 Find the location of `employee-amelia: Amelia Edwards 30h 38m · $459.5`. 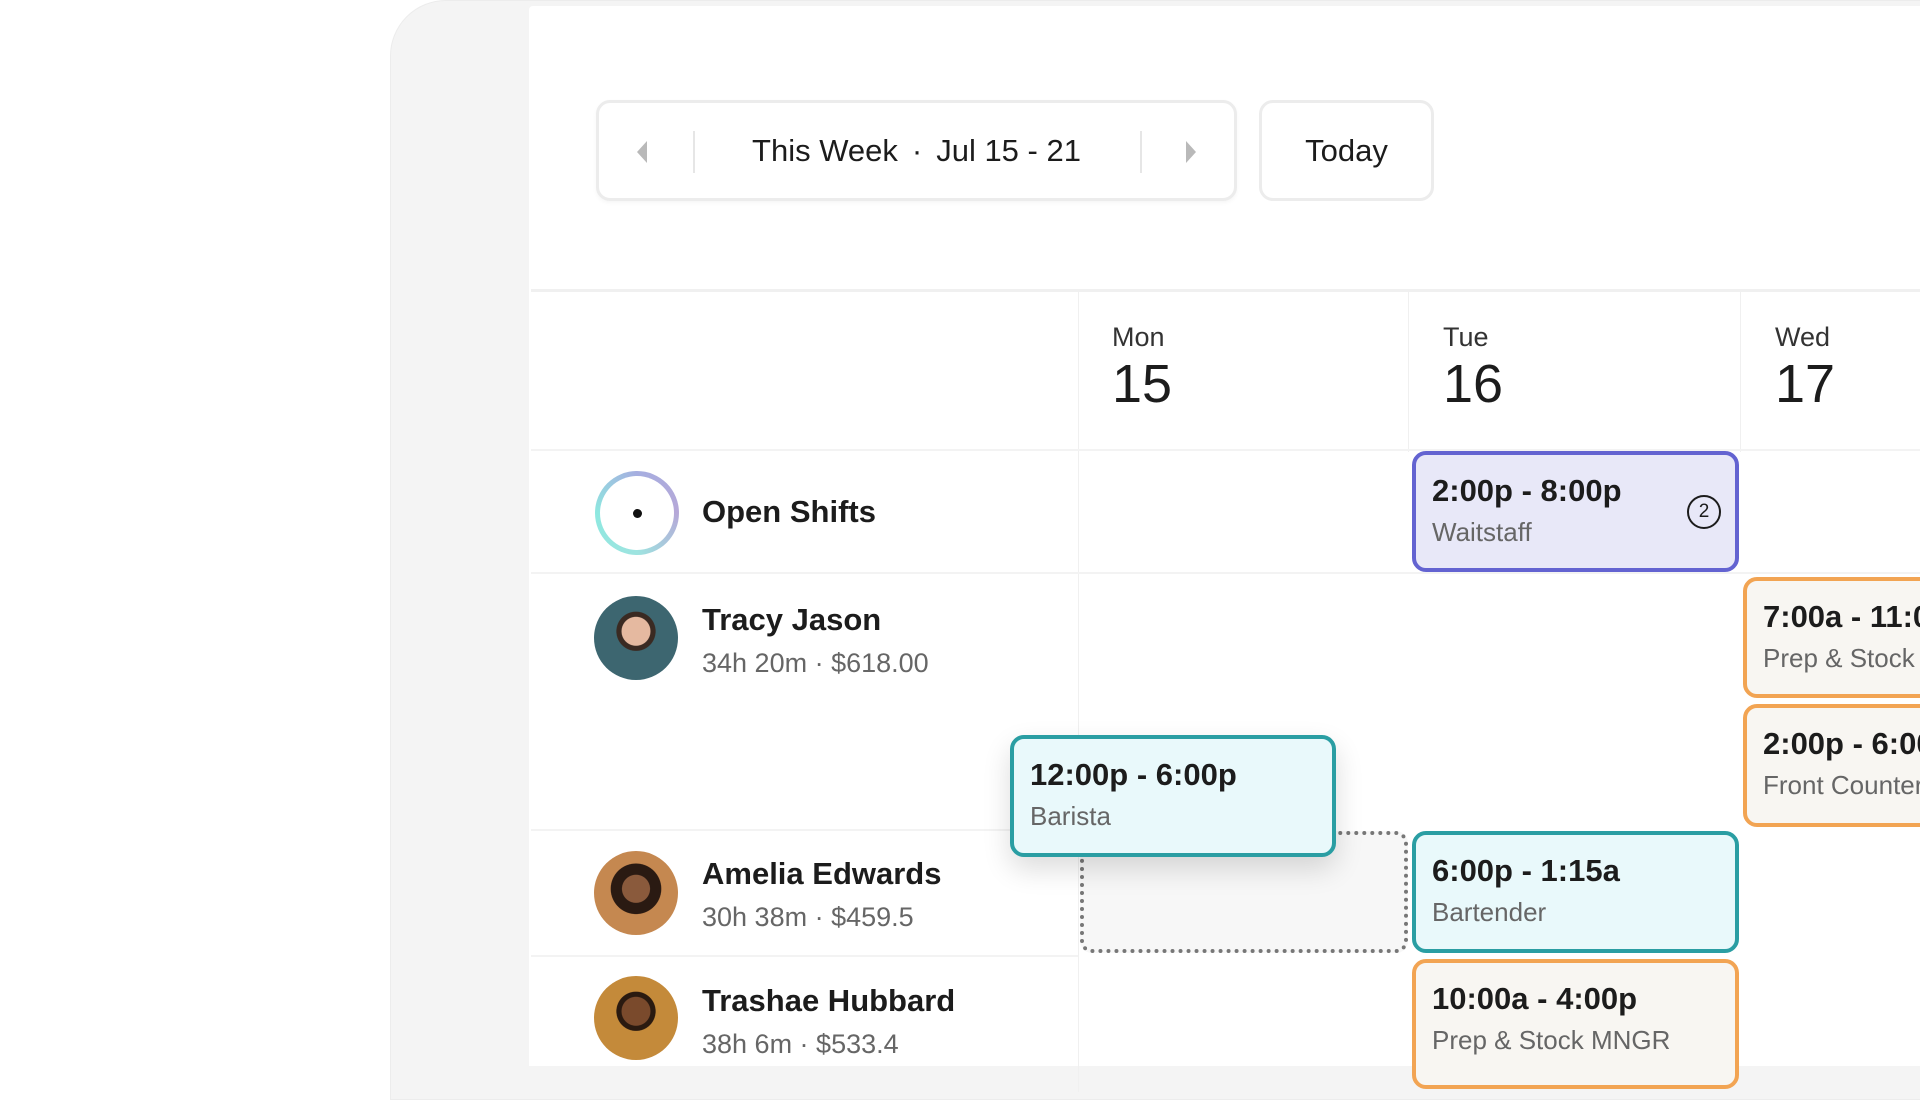

employee-amelia: Amelia Edwards 30h 38m · $459.5 is located at coordinates (821, 894).